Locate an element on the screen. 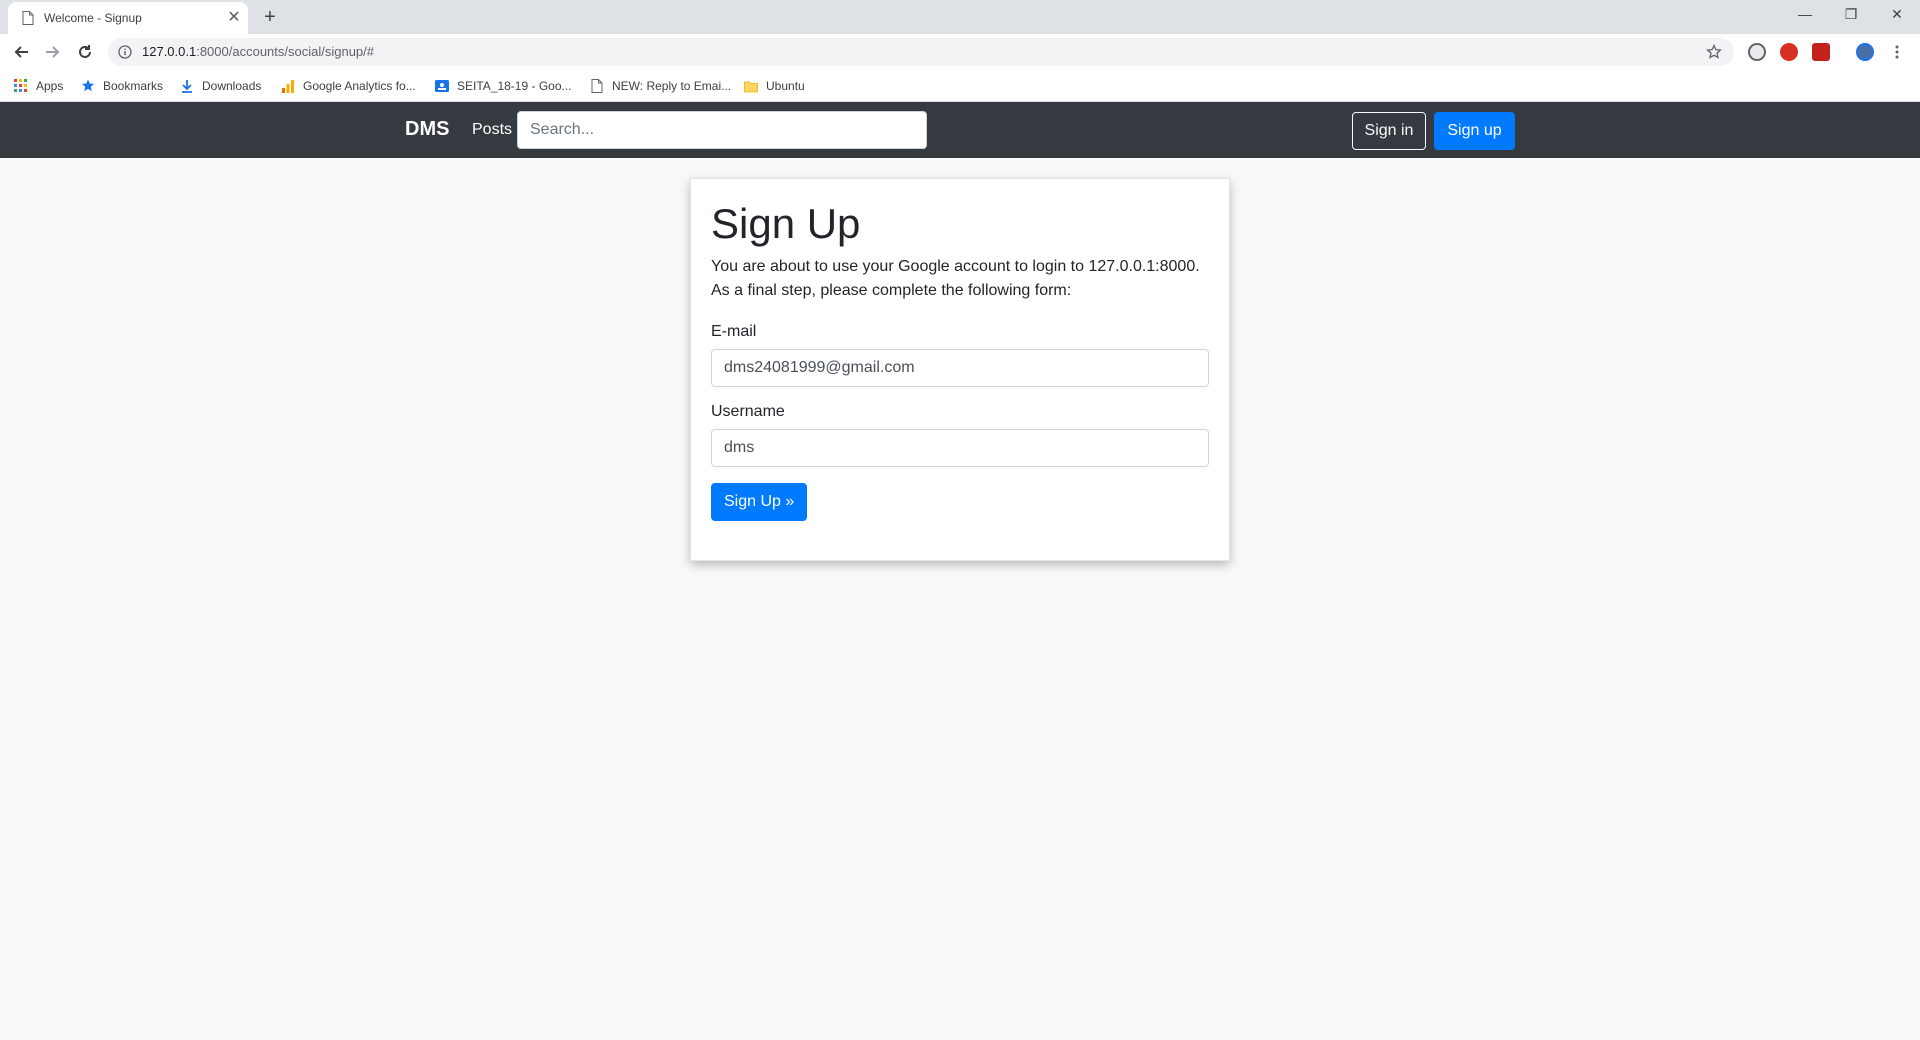  brand-logo: DMS is located at coordinates (427, 129).